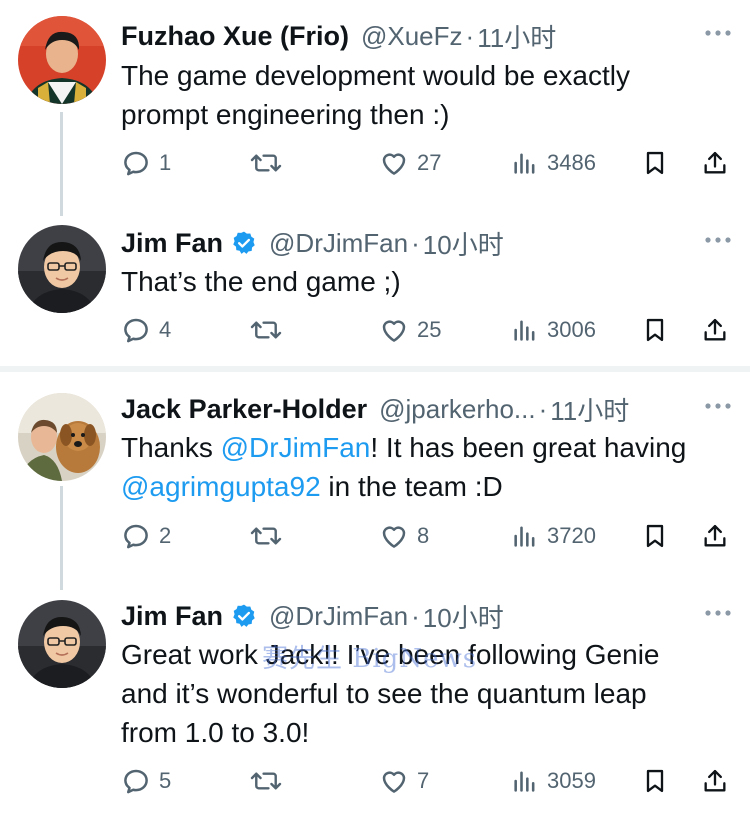 This screenshot has width=750, height=817. What do you see at coordinates (571, 162) in the screenshot?
I see `view-count: 3486` at bounding box center [571, 162].